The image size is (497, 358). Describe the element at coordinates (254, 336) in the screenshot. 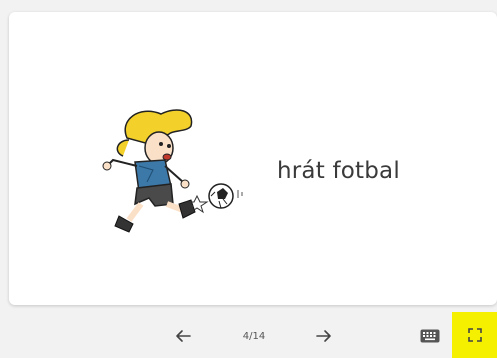

I see `slide-counter: 4/14` at that location.